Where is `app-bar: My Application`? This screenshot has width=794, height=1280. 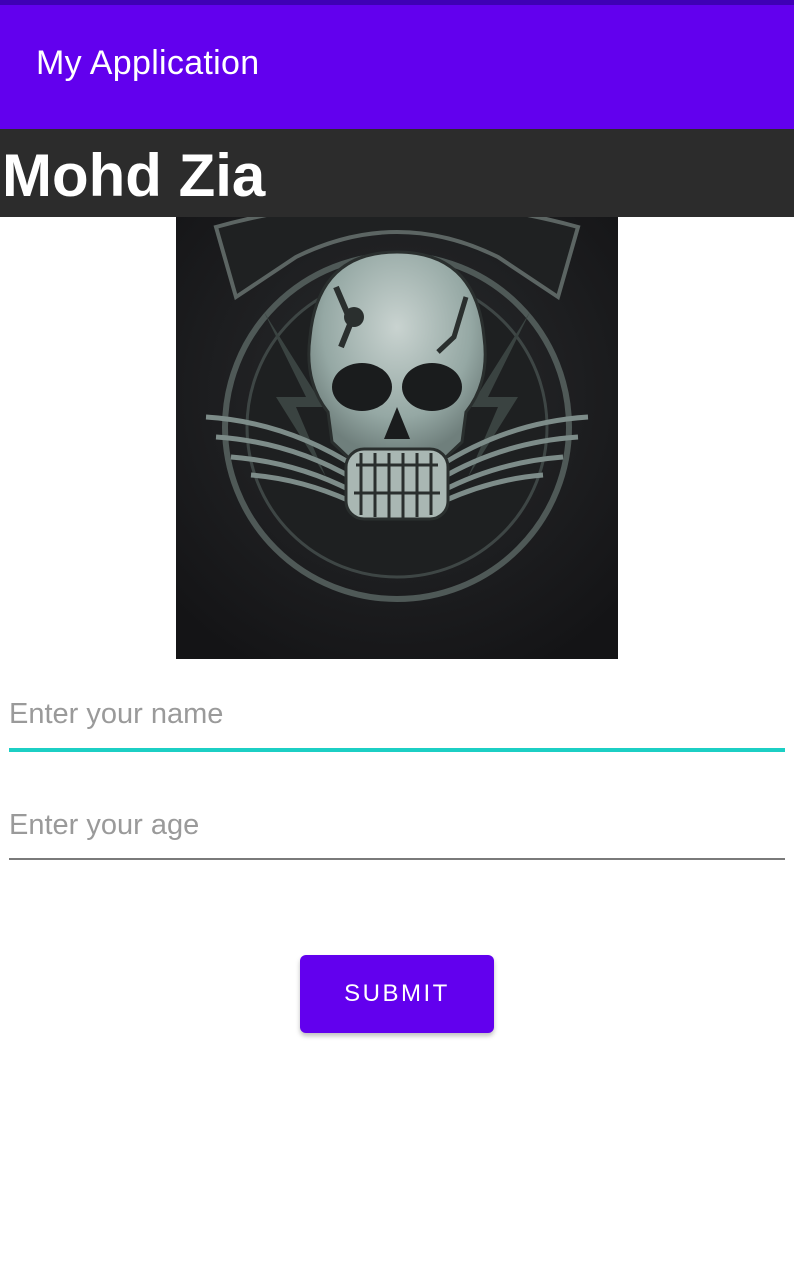
app-bar: My Application is located at coordinates (397, 67).